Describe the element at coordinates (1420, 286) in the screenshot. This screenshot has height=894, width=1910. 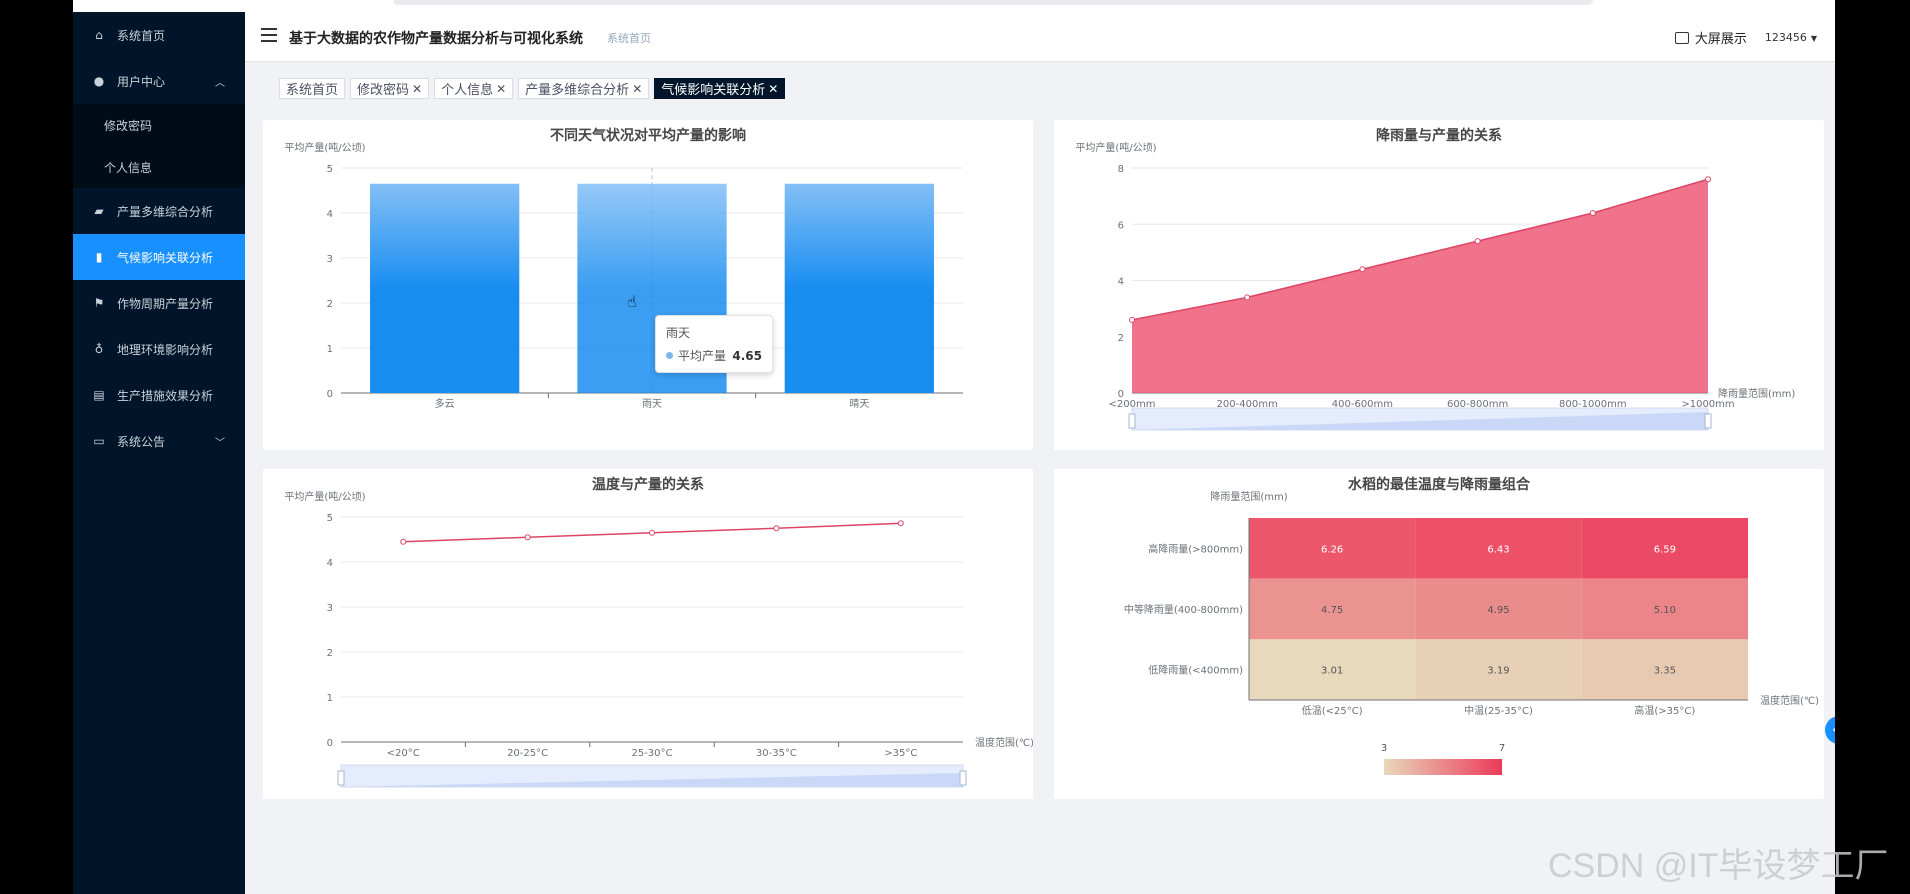
I see `area-fill` at that location.